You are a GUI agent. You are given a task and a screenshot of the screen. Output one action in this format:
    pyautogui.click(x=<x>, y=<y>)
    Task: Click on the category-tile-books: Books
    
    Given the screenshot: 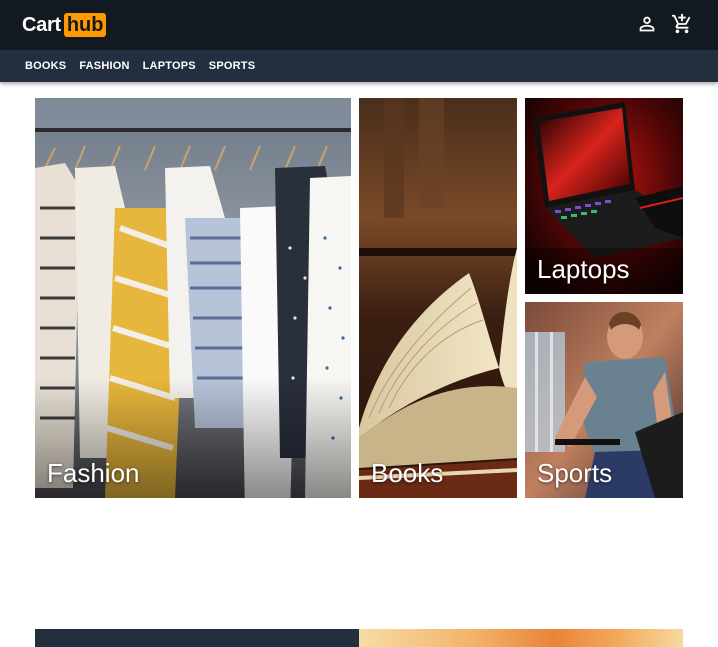 What is the action you would take?
    pyautogui.click(x=438, y=298)
    